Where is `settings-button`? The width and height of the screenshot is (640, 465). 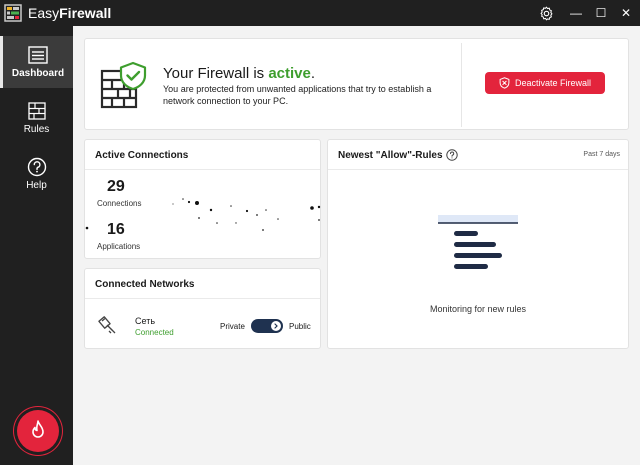 settings-button is located at coordinates (546, 13).